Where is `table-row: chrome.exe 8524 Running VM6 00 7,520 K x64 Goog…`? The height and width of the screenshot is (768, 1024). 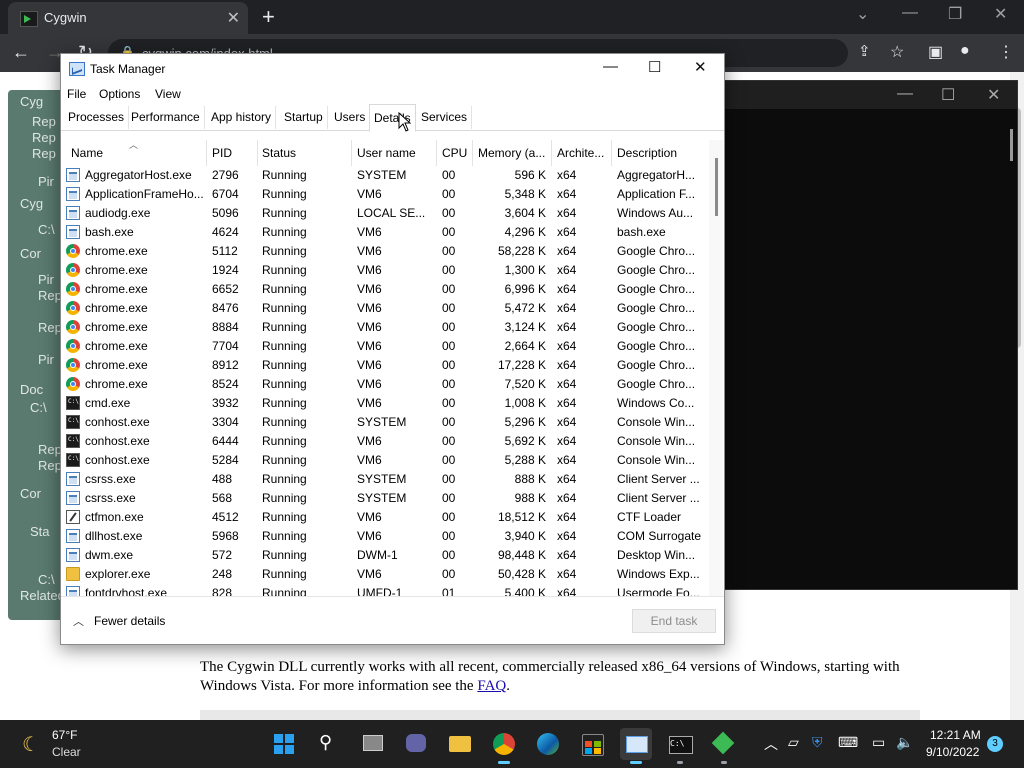 table-row: chrome.exe 8524 Running VM6 00 7,520 K x64 Goog… is located at coordinates (385, 384).